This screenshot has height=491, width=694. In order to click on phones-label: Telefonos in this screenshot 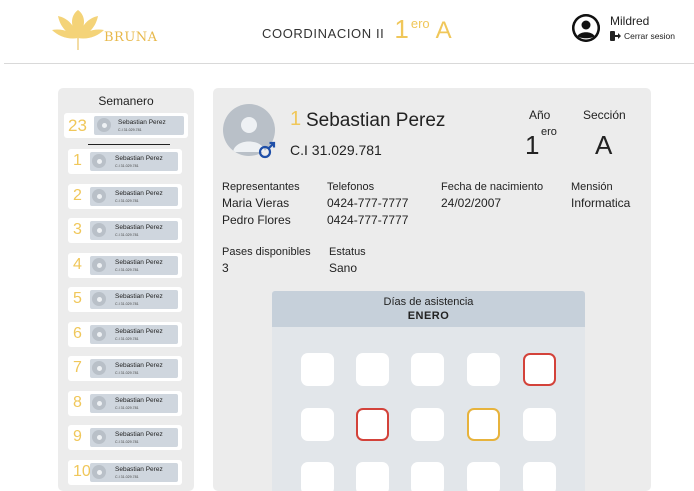, I will do `click(351, 187)`.